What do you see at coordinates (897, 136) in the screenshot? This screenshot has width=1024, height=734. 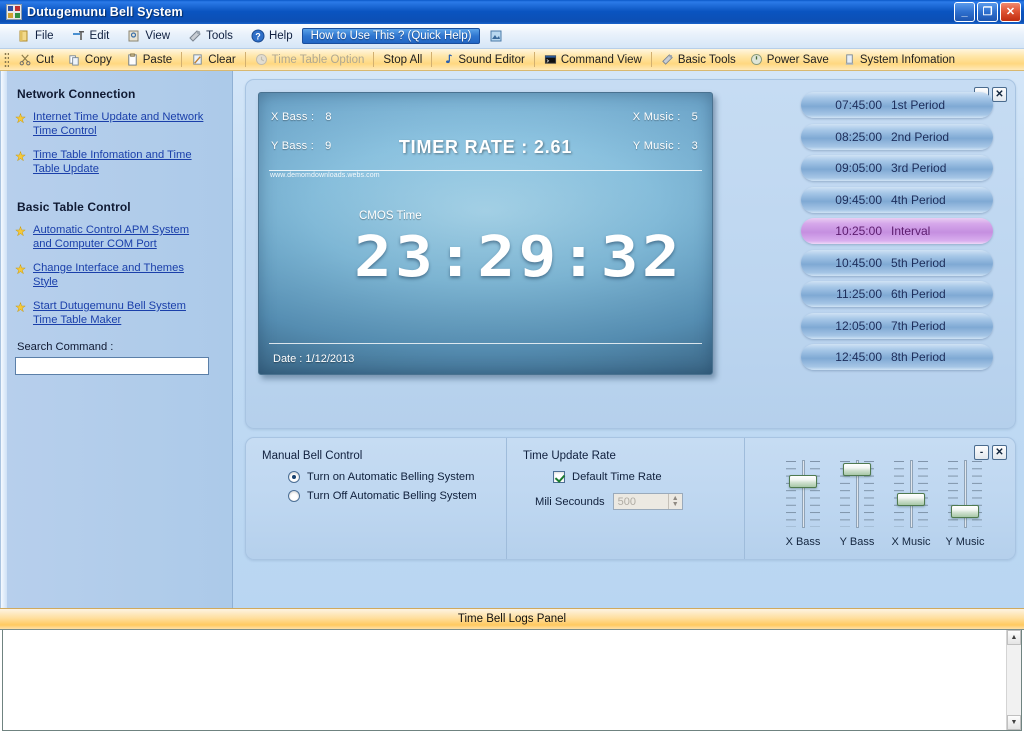 I see `period-row: 08:25:00 2nd Period` at bounding box center [897, 136].